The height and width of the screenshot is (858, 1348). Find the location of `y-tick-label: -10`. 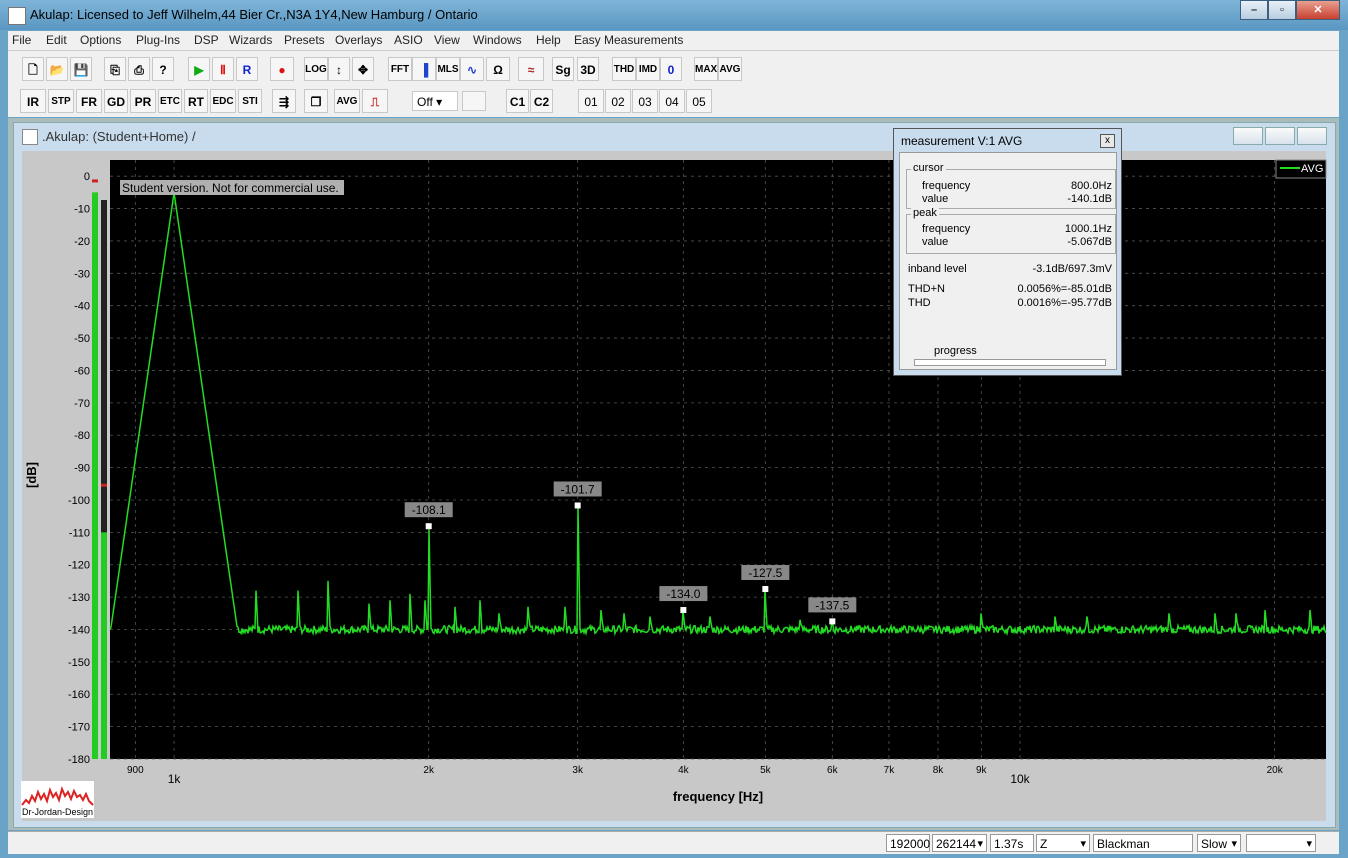

y-tick-label: -10 is located at coordinates (82, 210).